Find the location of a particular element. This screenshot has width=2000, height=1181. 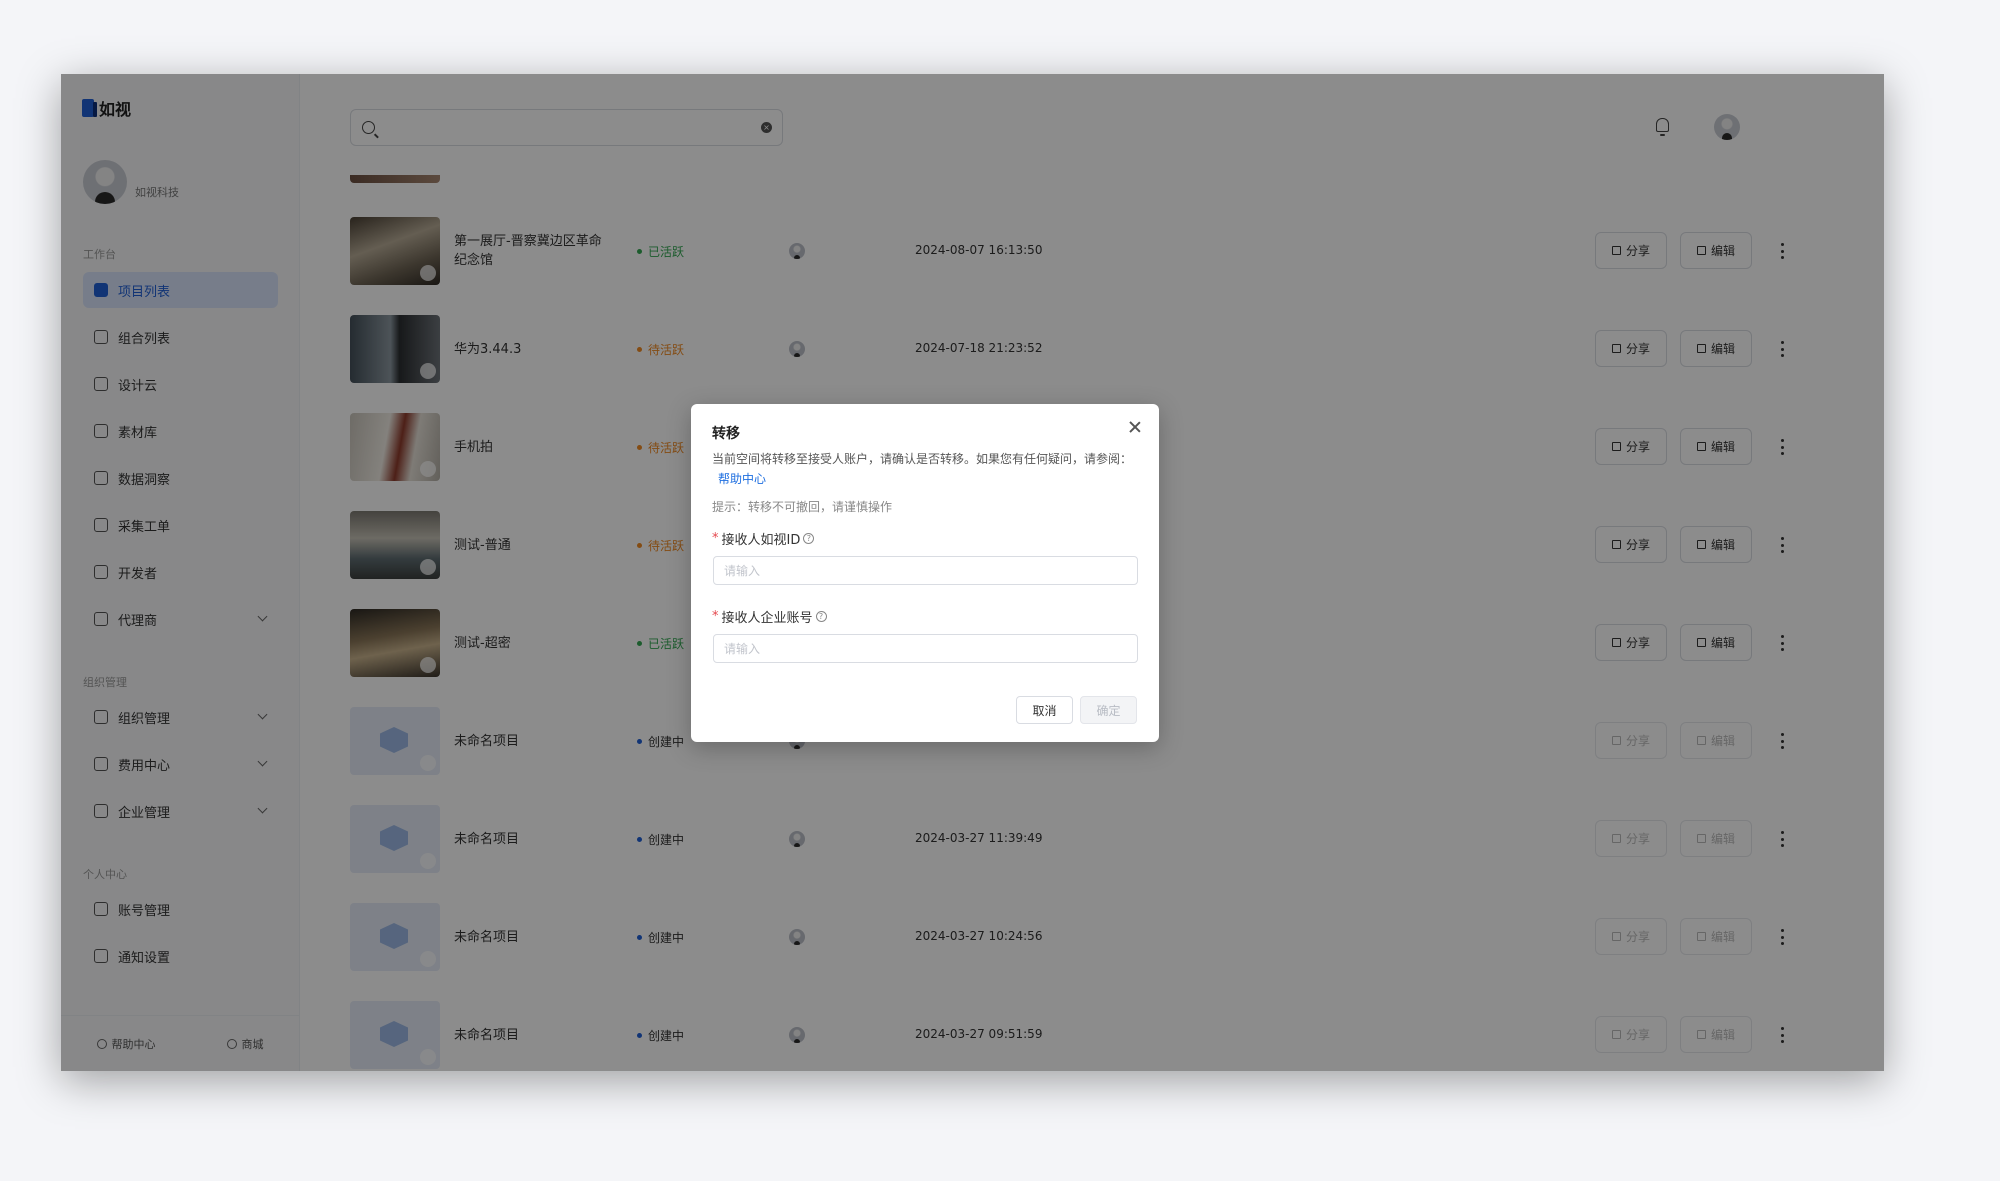

dialog-description: 当前空间将转移至接受人账户，请确认是否转移。如果您有任何疑问，请参阅：帮助中心 is located at coordinates (922, 469).